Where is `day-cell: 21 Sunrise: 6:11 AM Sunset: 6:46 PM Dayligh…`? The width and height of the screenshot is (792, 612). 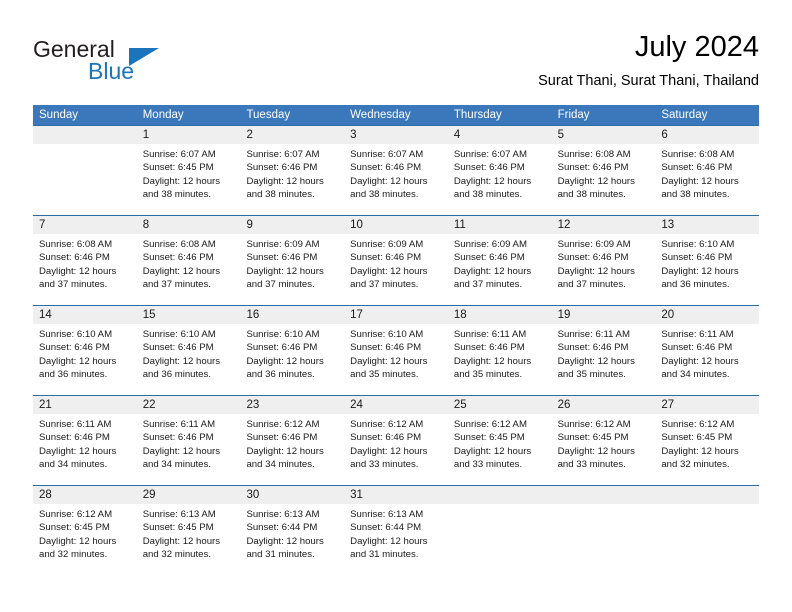 day-cell: 21 Sunrise: 6:11 AM Sunset: 6:46 PM Dayligh… is located at coordinates (85, 440).